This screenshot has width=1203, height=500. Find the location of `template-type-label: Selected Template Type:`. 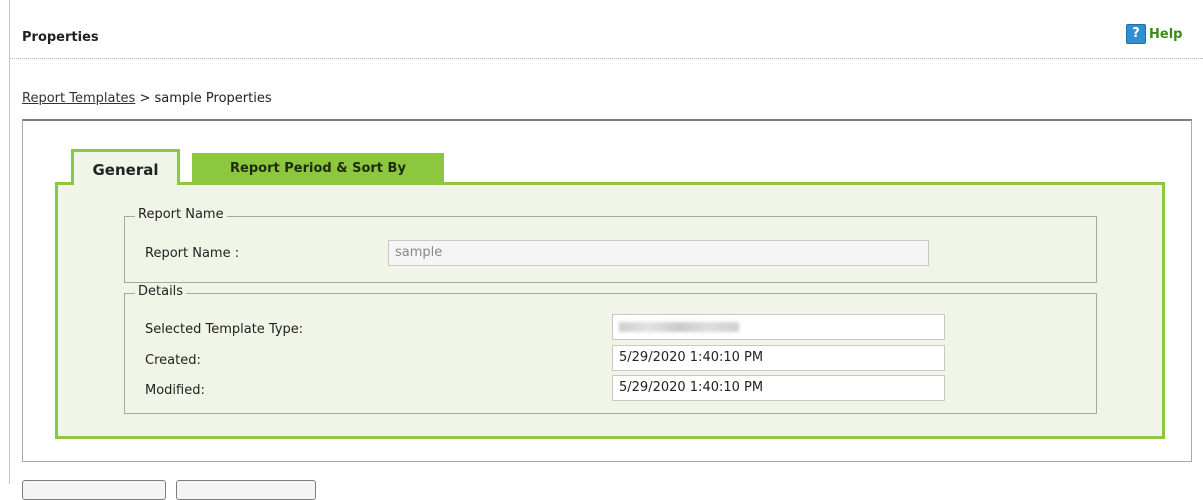

template-type-label: Selected Template Type: is located at coordinates (224, 329).